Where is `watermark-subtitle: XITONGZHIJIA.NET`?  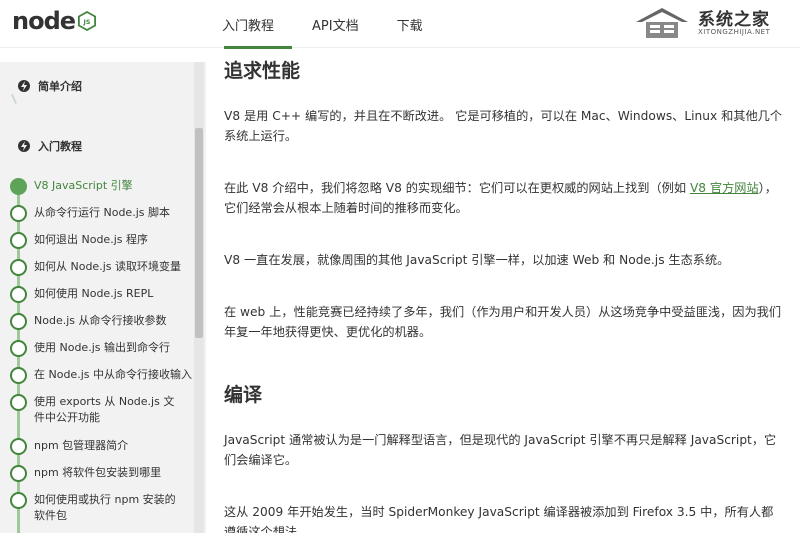
watermark-subtitle: XITONGZHIJIA.NET is located at coordinates (734, 32).